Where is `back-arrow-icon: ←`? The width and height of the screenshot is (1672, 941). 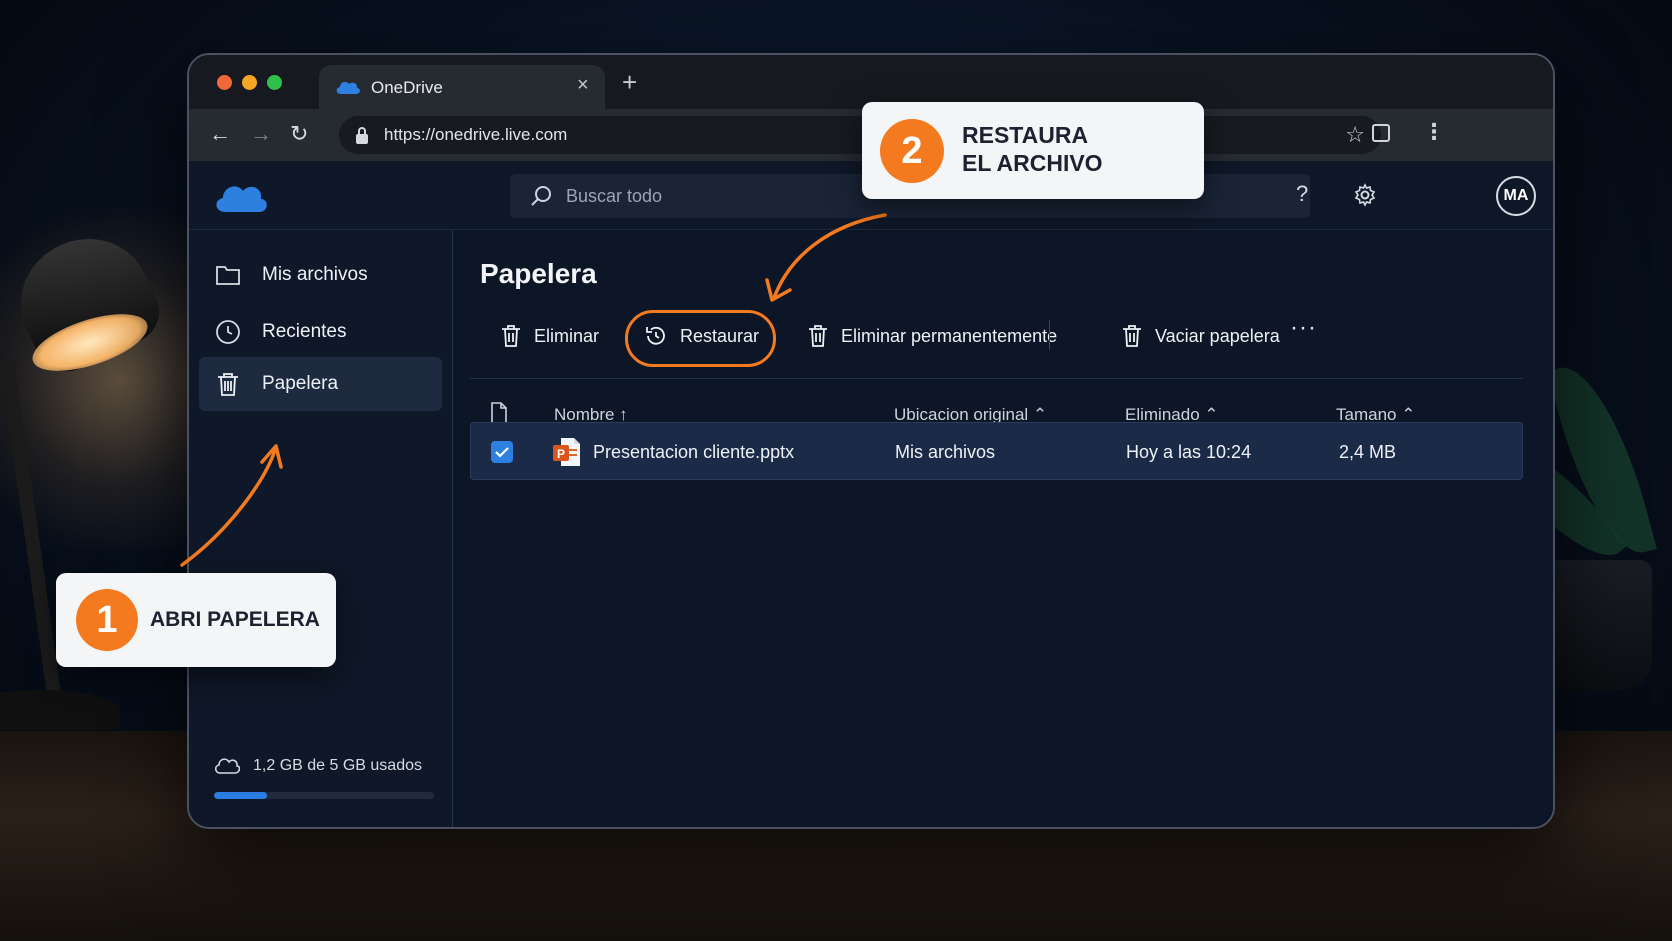 back-arrow-icon: ← is located at coordinates (220, 134).